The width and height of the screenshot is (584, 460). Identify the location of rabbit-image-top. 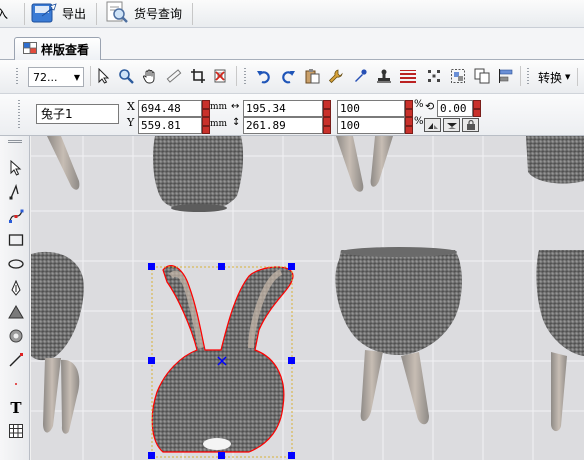
(198, 174).